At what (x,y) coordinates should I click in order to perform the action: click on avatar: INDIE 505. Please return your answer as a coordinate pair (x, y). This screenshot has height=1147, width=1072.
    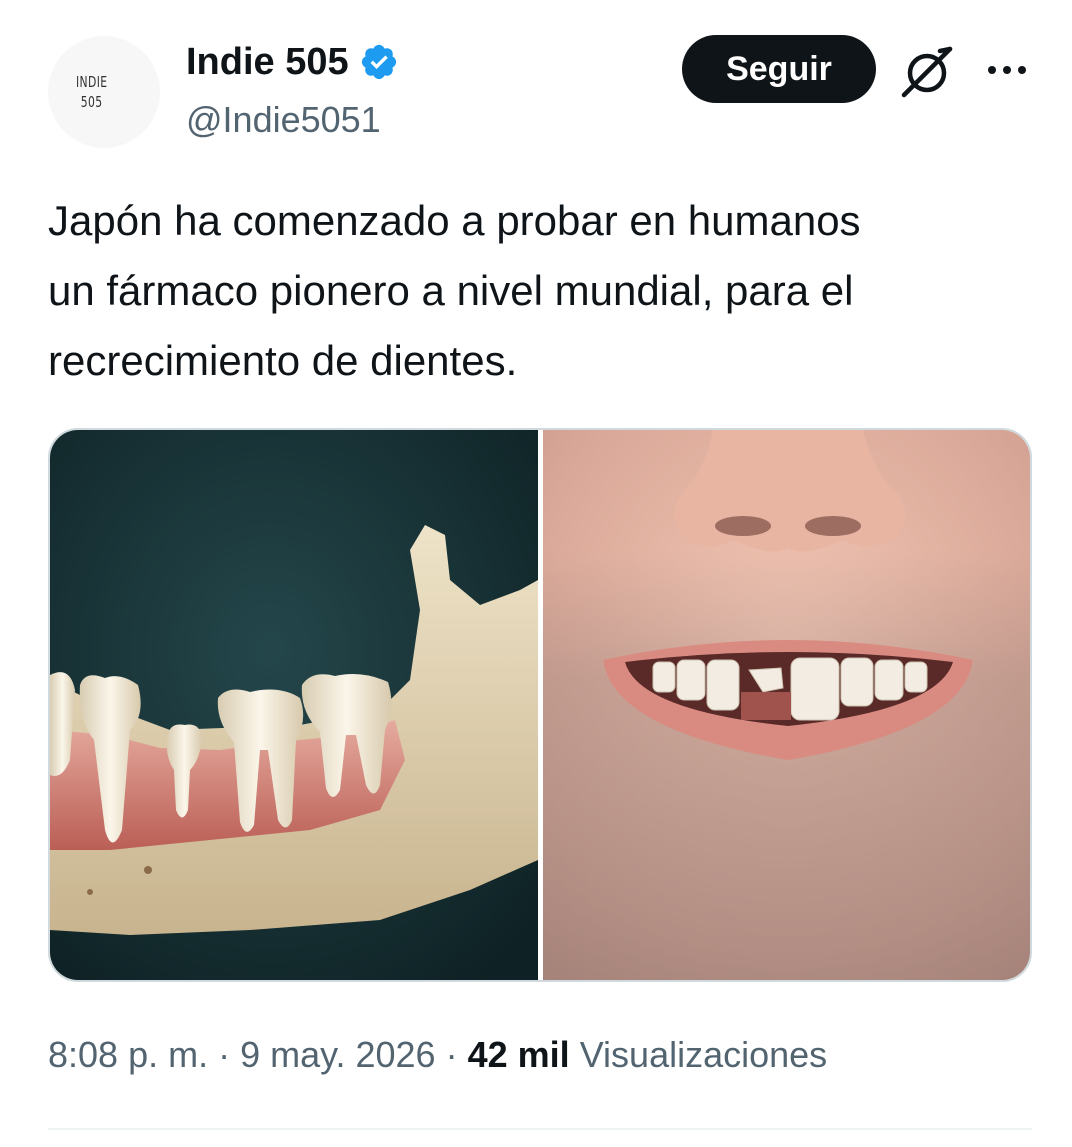
    Looking at the image, I should click on (104, 92).